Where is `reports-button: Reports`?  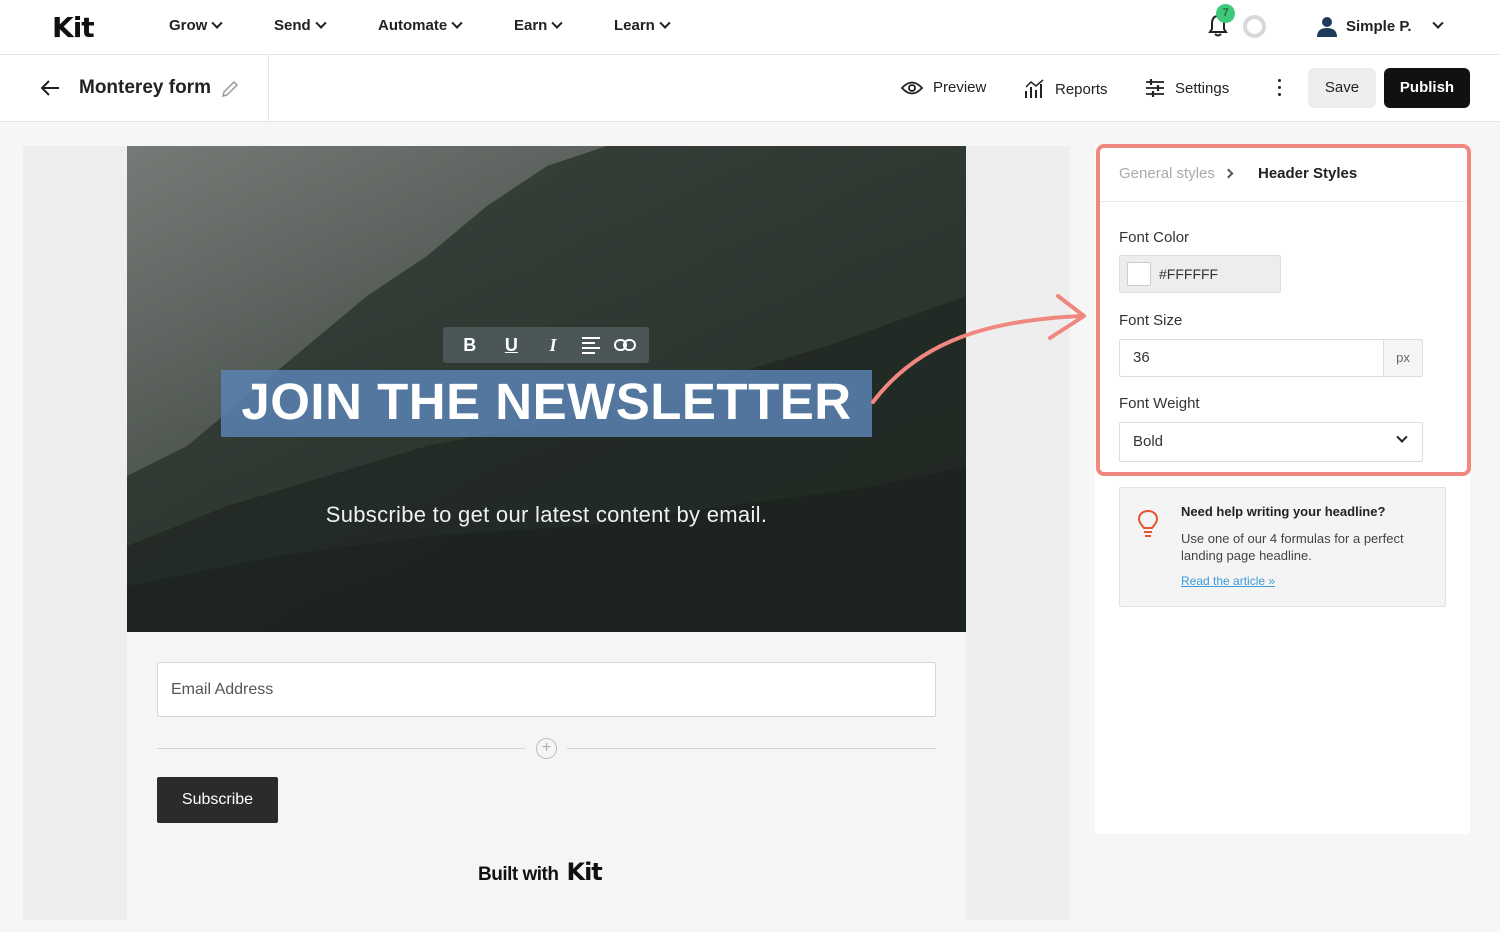 reports-button: Reports is located at coordinates (1066, 89).